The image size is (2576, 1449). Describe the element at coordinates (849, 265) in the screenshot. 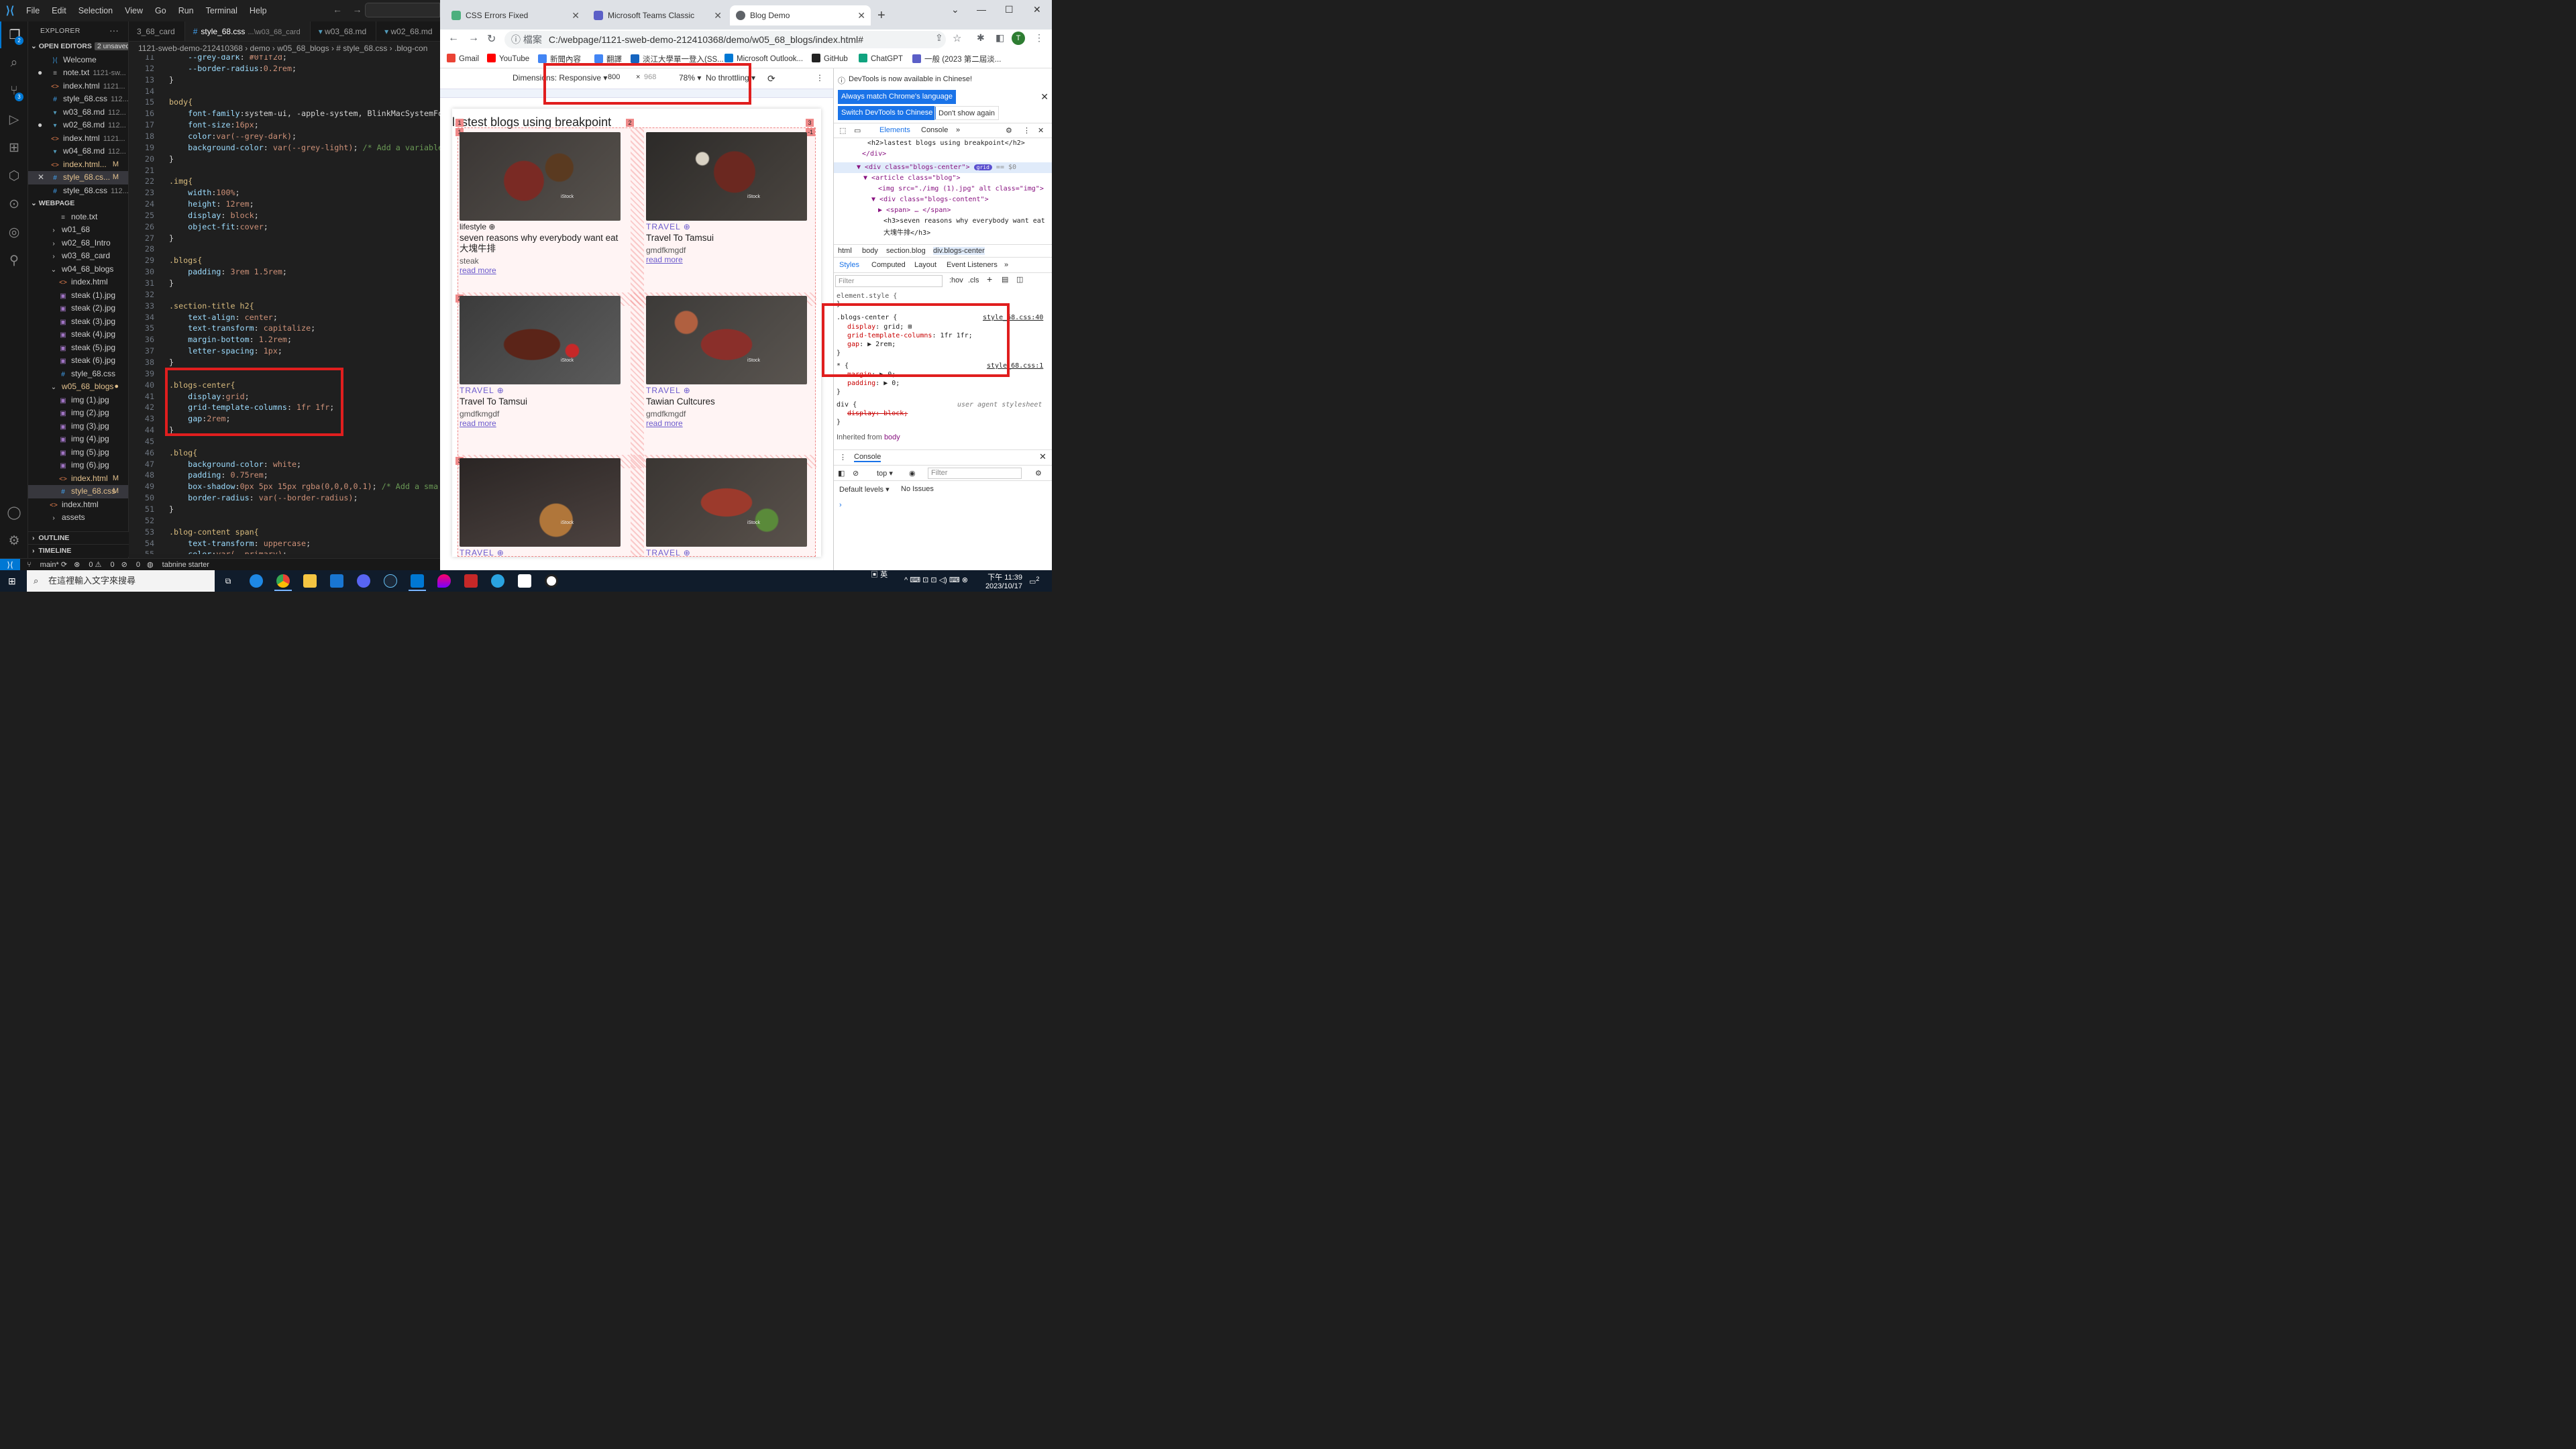

I see `tab-styles: Styles` at that location.